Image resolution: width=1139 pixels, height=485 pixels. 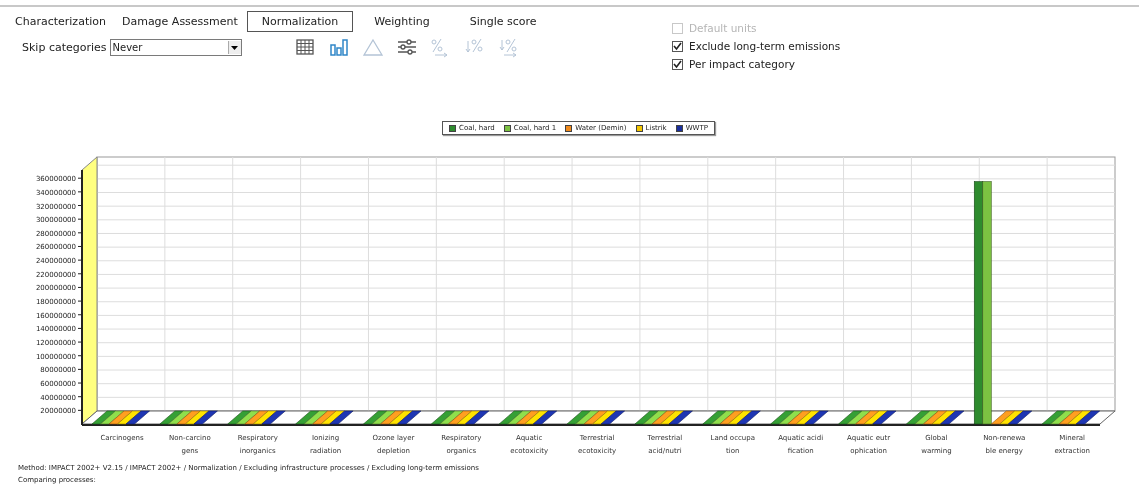 I want to click on tab: Damage Assessment, so click(x=179, y=21).